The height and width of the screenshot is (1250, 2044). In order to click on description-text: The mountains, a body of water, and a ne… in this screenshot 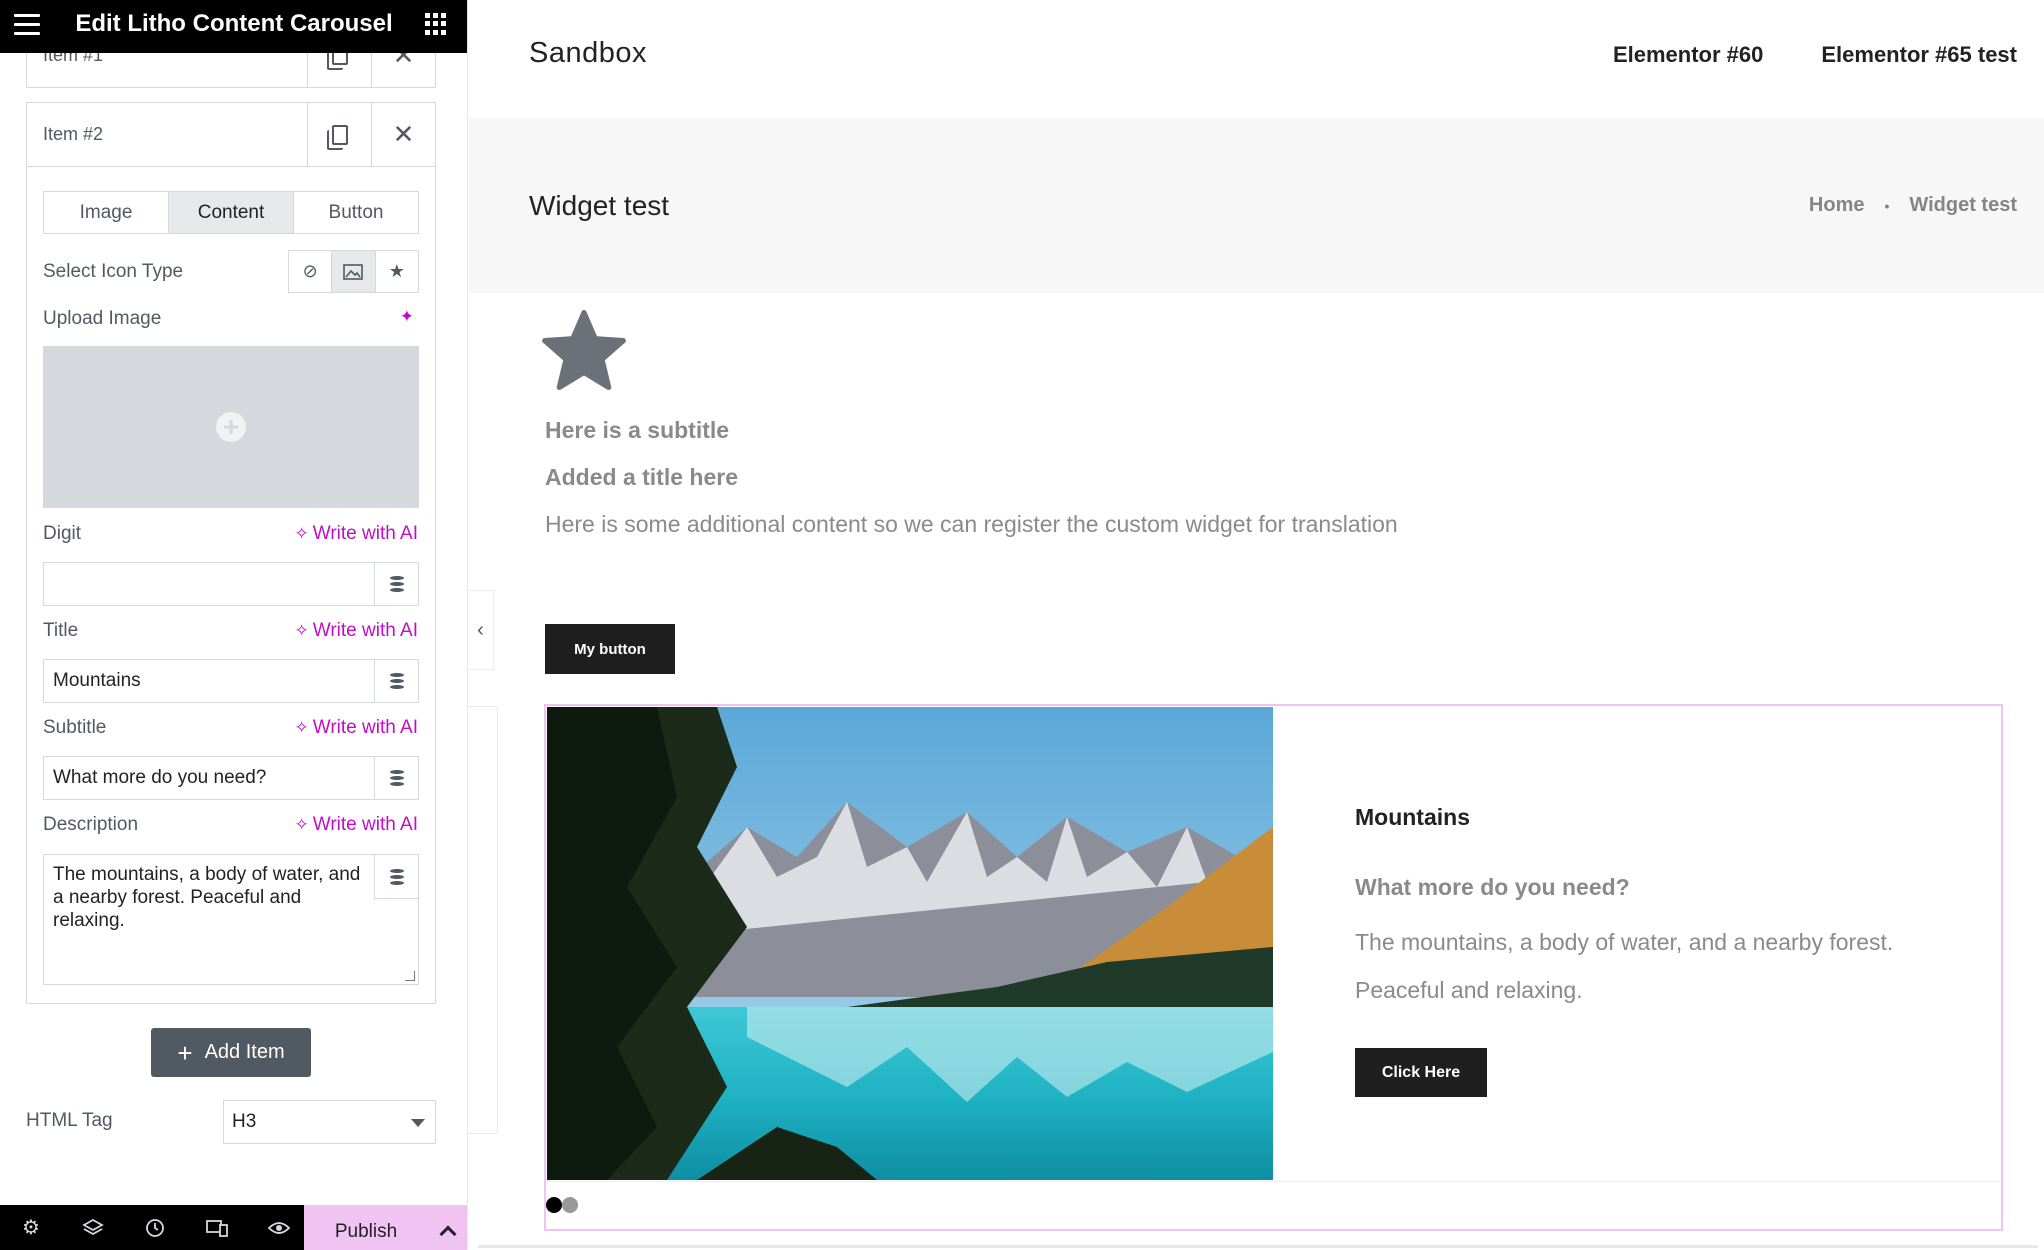, I will do `click(213, 897)`.